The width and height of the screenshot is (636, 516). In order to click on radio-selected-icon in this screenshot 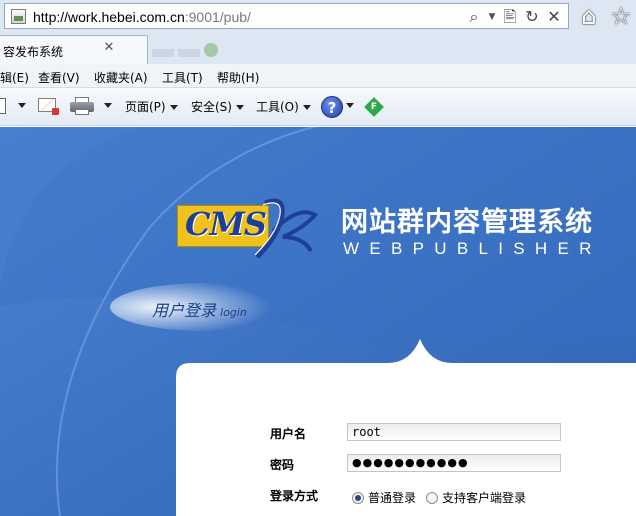, I will do `click(358, 497)`.